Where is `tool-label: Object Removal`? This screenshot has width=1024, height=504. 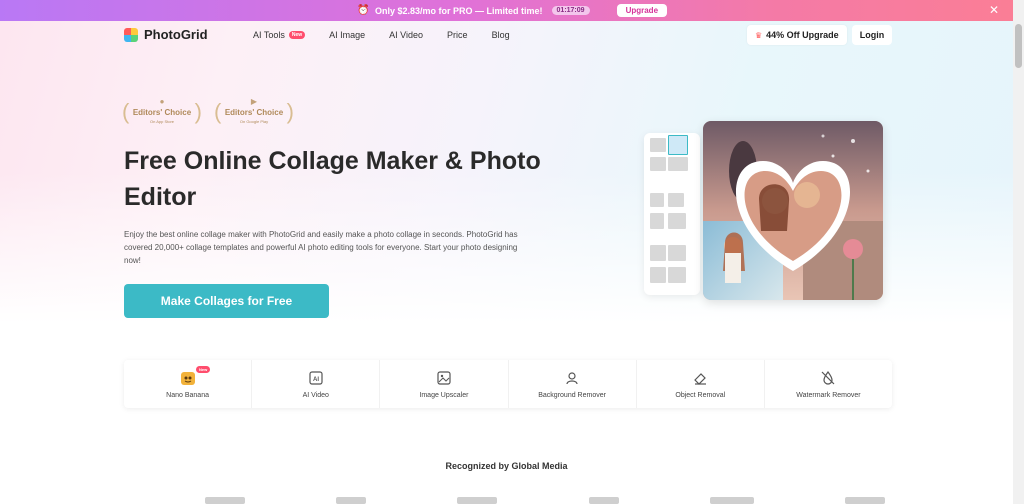 tool-label: Object Removal is located at coordinates (700, 395).